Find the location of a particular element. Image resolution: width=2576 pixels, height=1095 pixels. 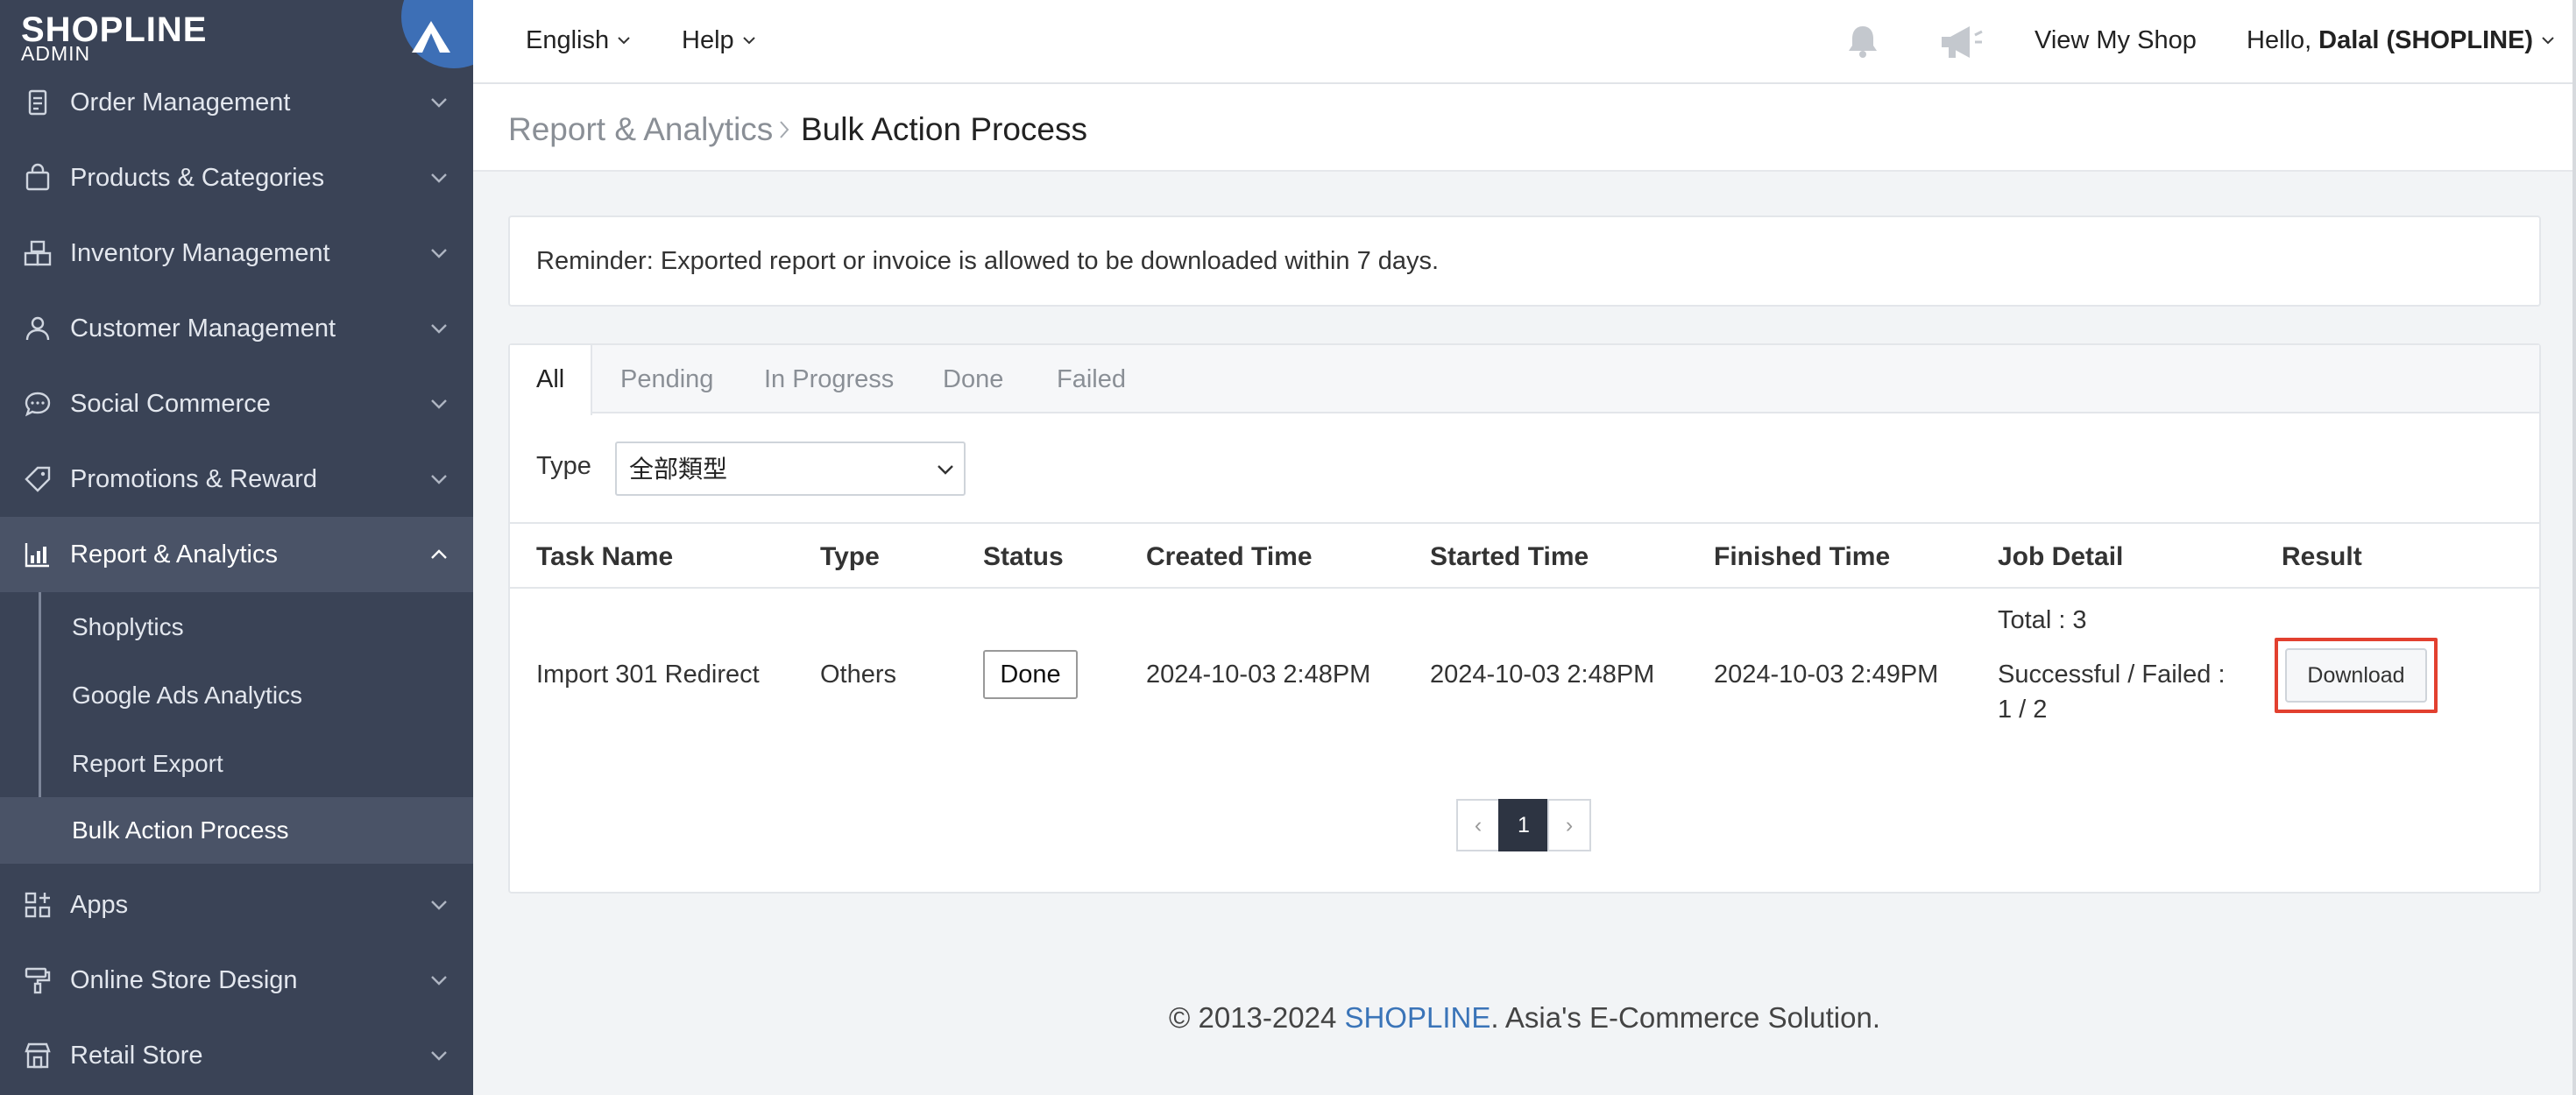

sidebar-item-retail-store: Retail Store is located at coordinates (236, 1055).